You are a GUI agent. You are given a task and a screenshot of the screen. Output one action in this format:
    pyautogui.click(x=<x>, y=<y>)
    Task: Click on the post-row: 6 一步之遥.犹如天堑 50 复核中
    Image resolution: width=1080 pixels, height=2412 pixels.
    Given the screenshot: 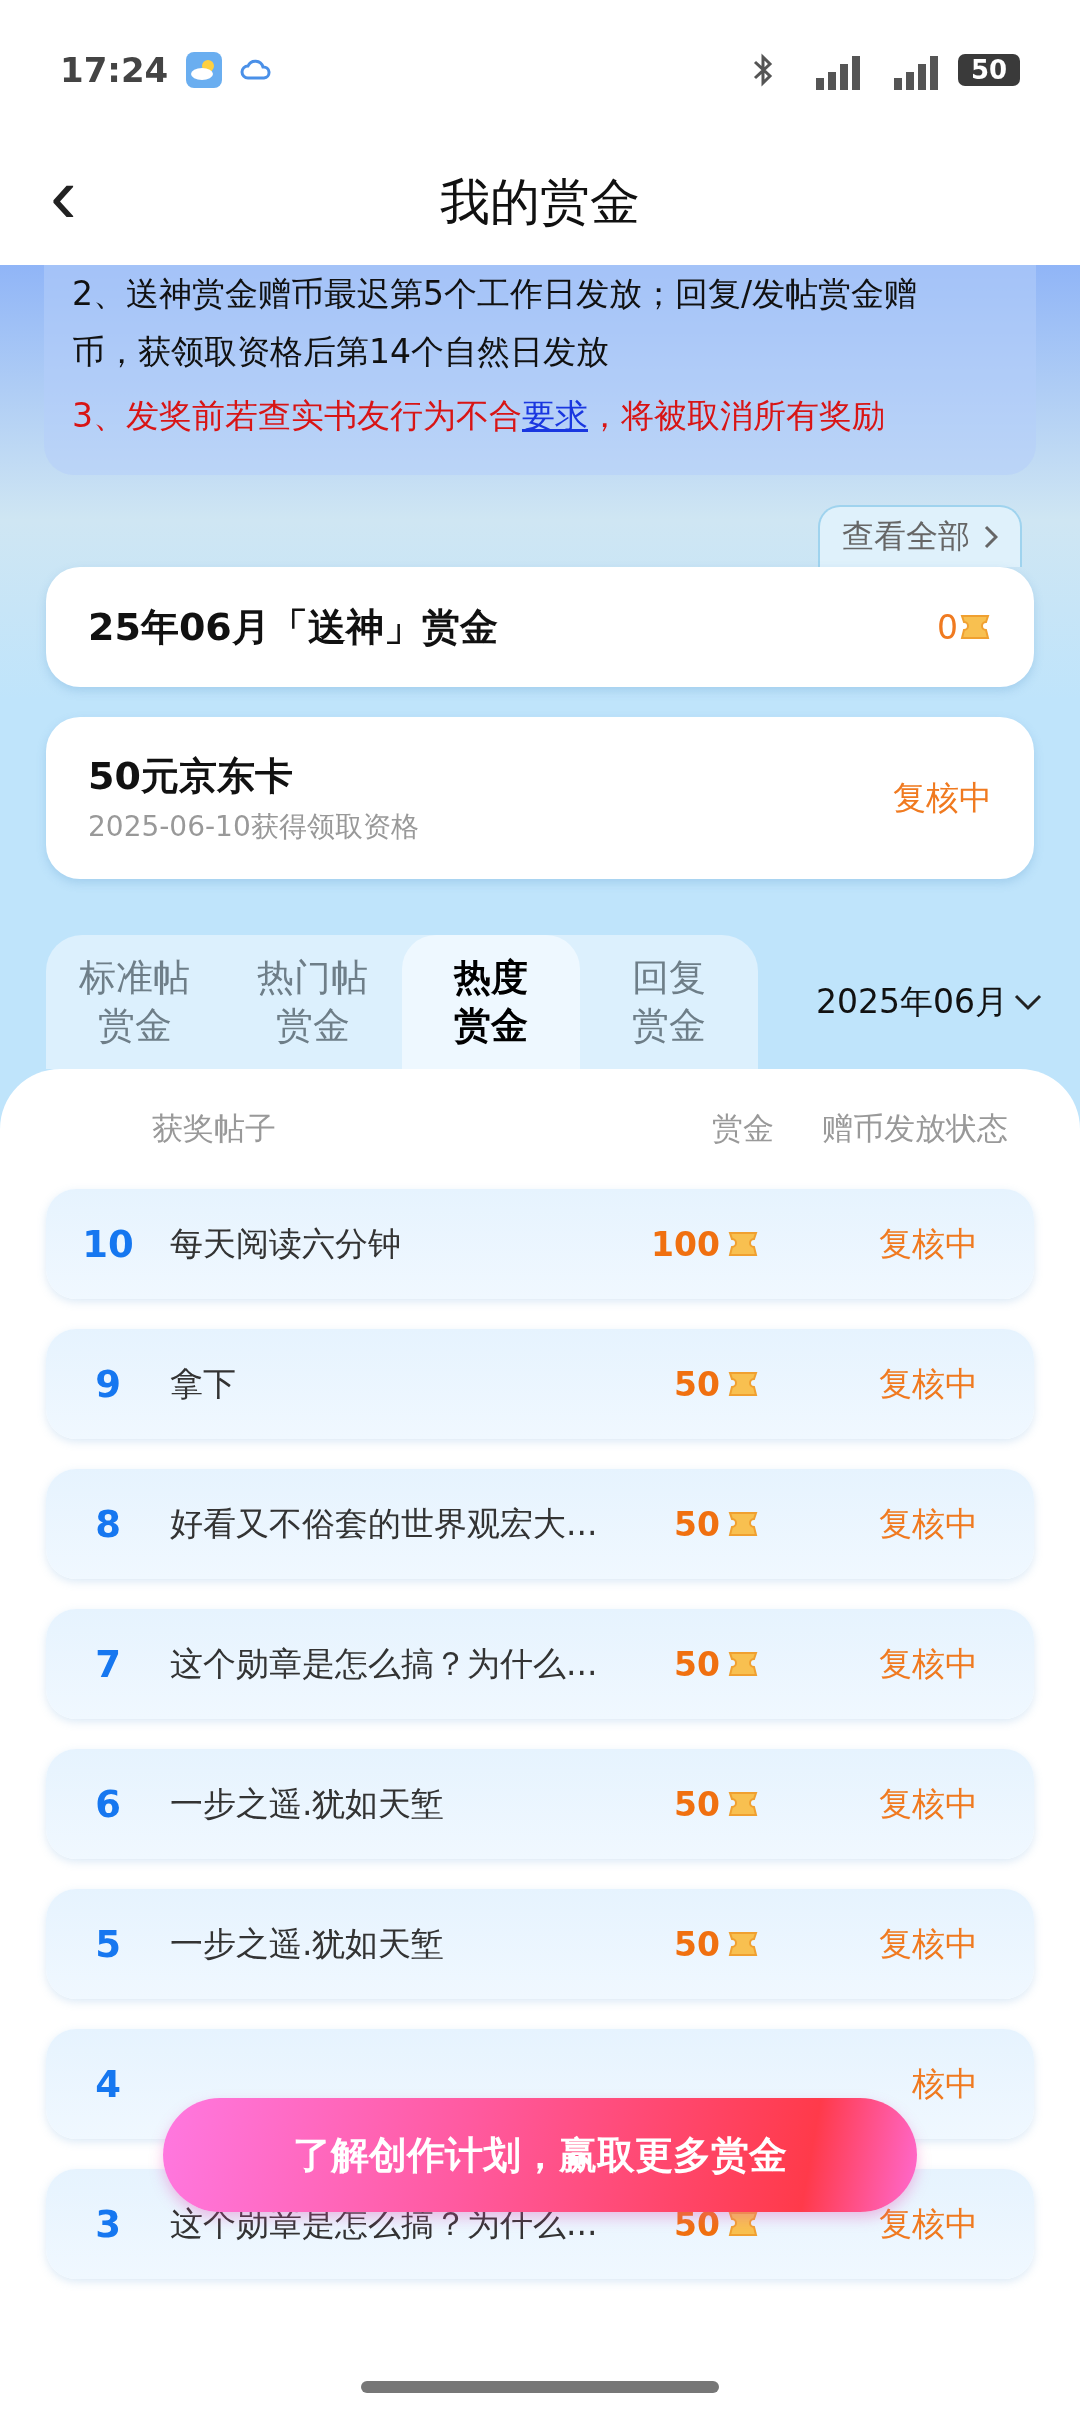 What is the action you would take?
    pyautogui.click(x=540, y=1804)
    